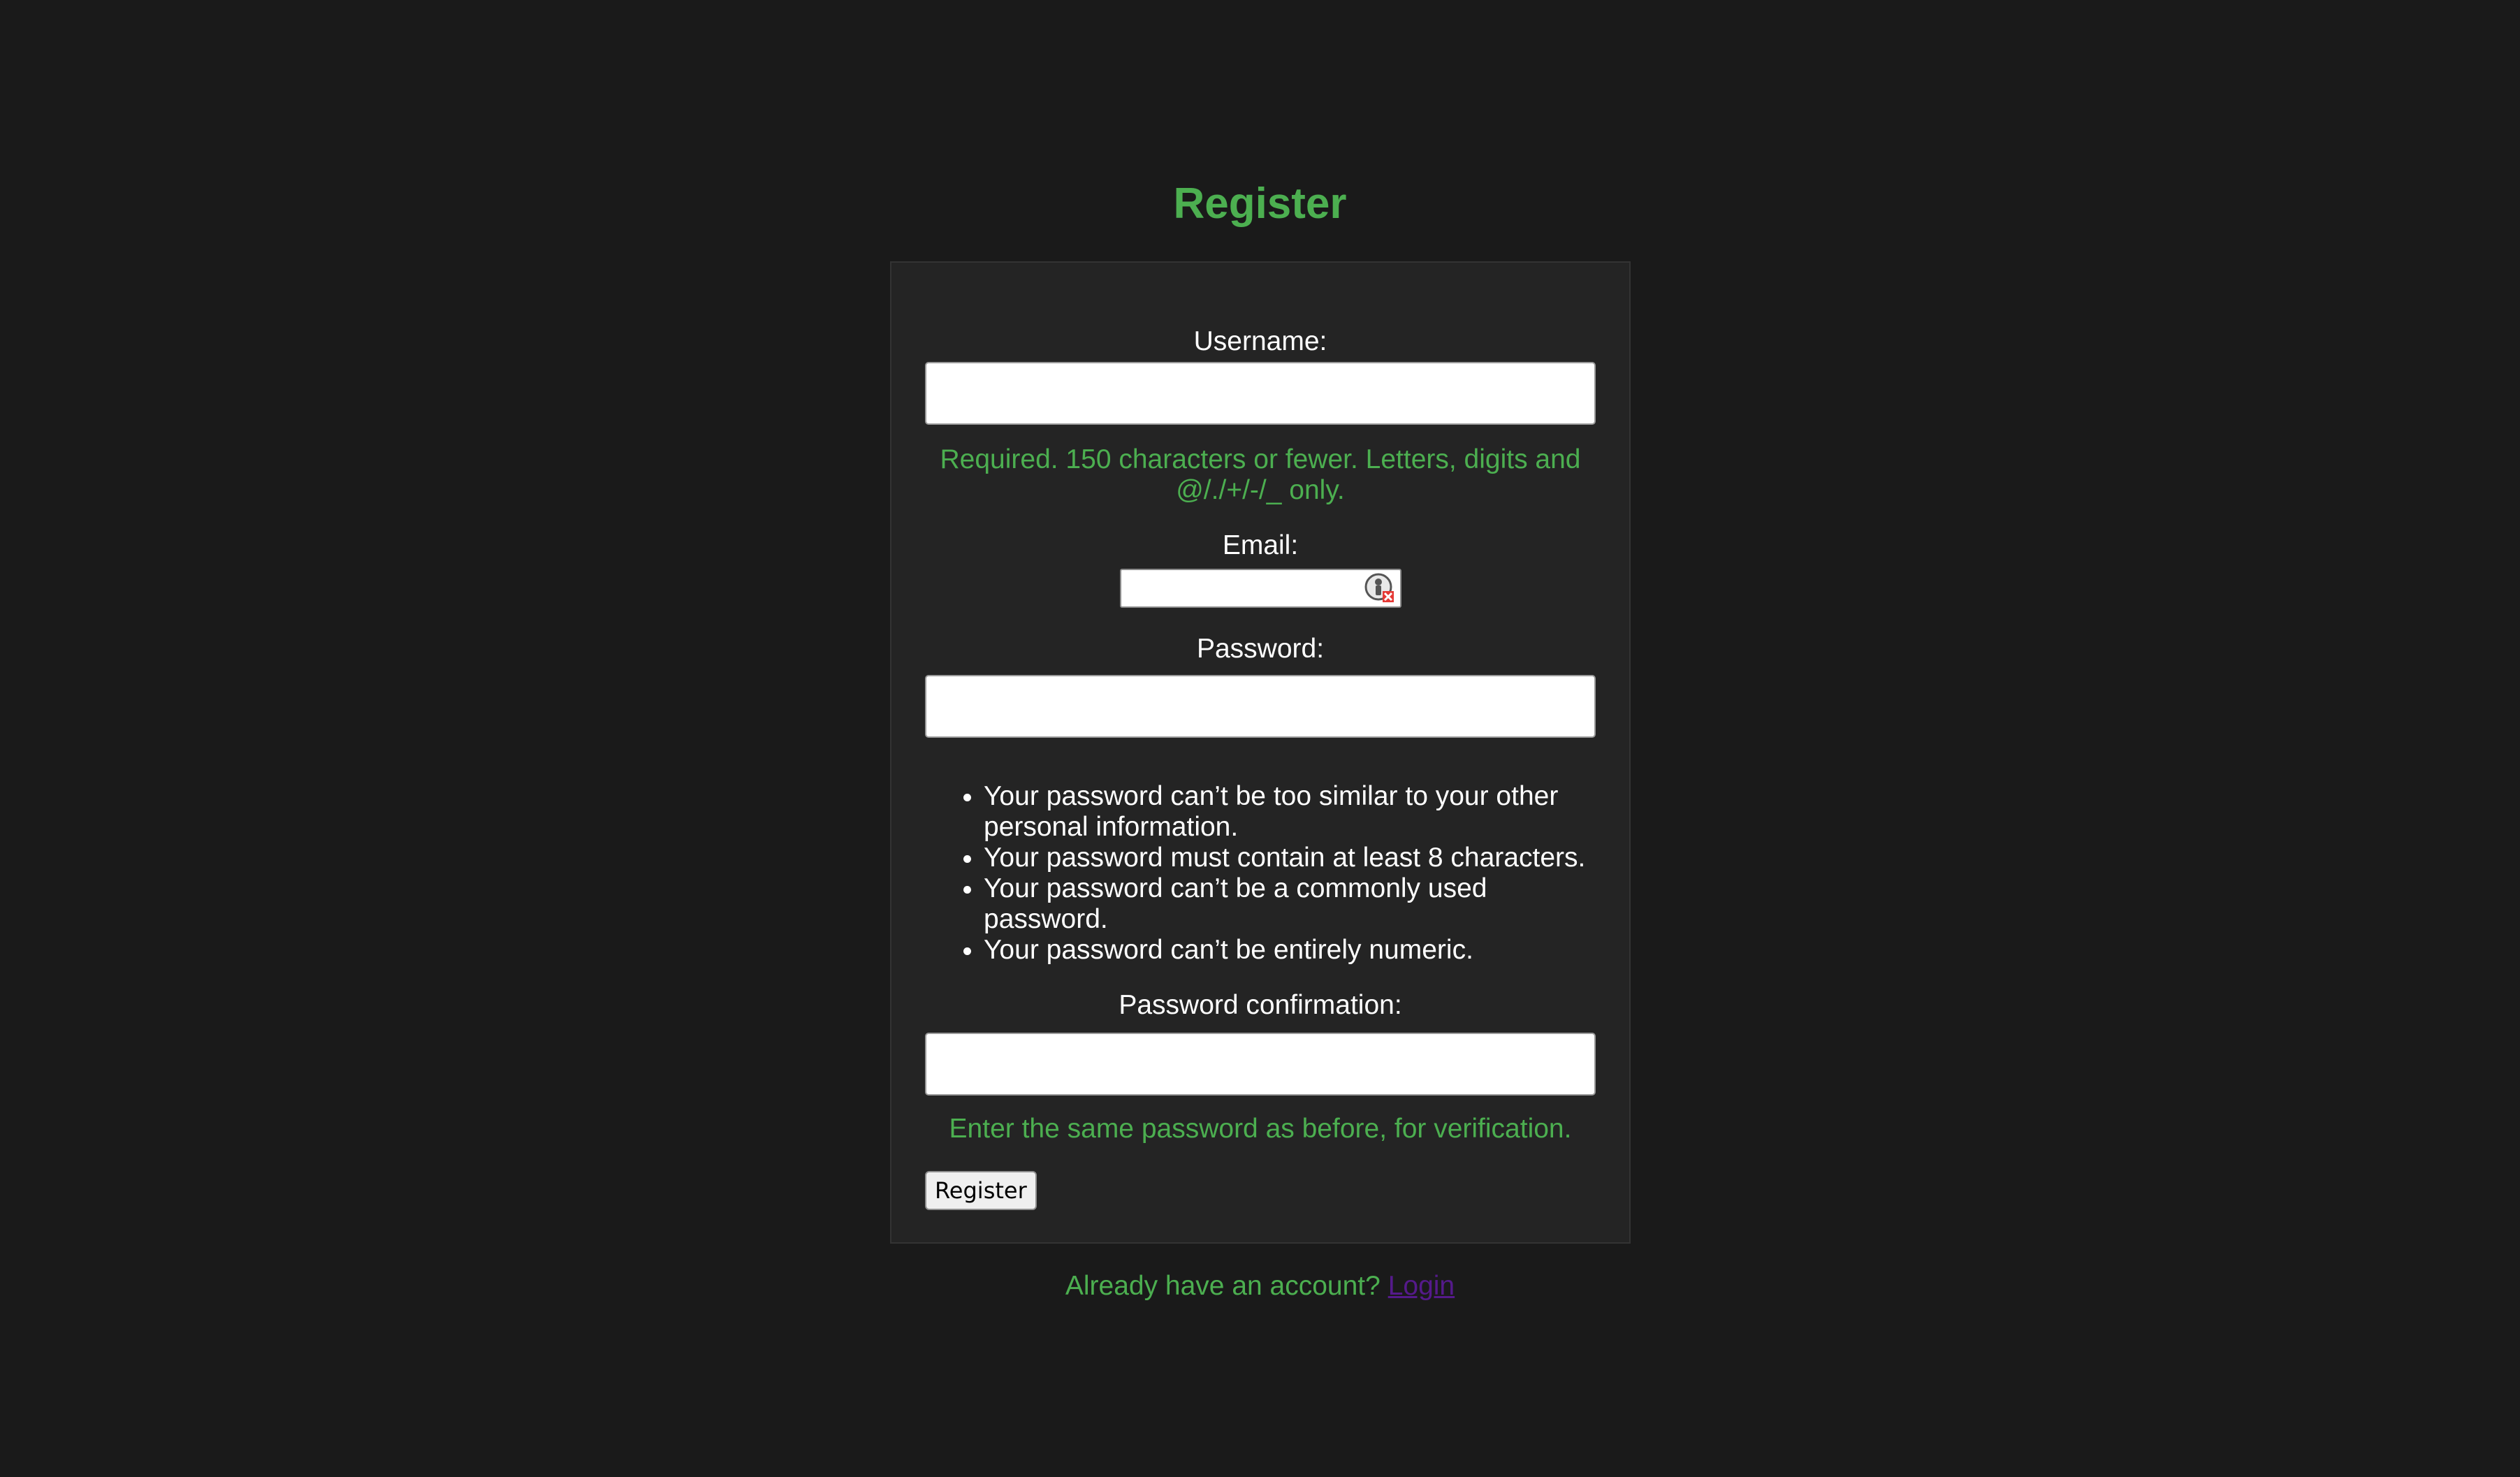 The image size is (2520, 1477). I want to click on login-prompt-text: Already have an account?, so click(1223, 1286).